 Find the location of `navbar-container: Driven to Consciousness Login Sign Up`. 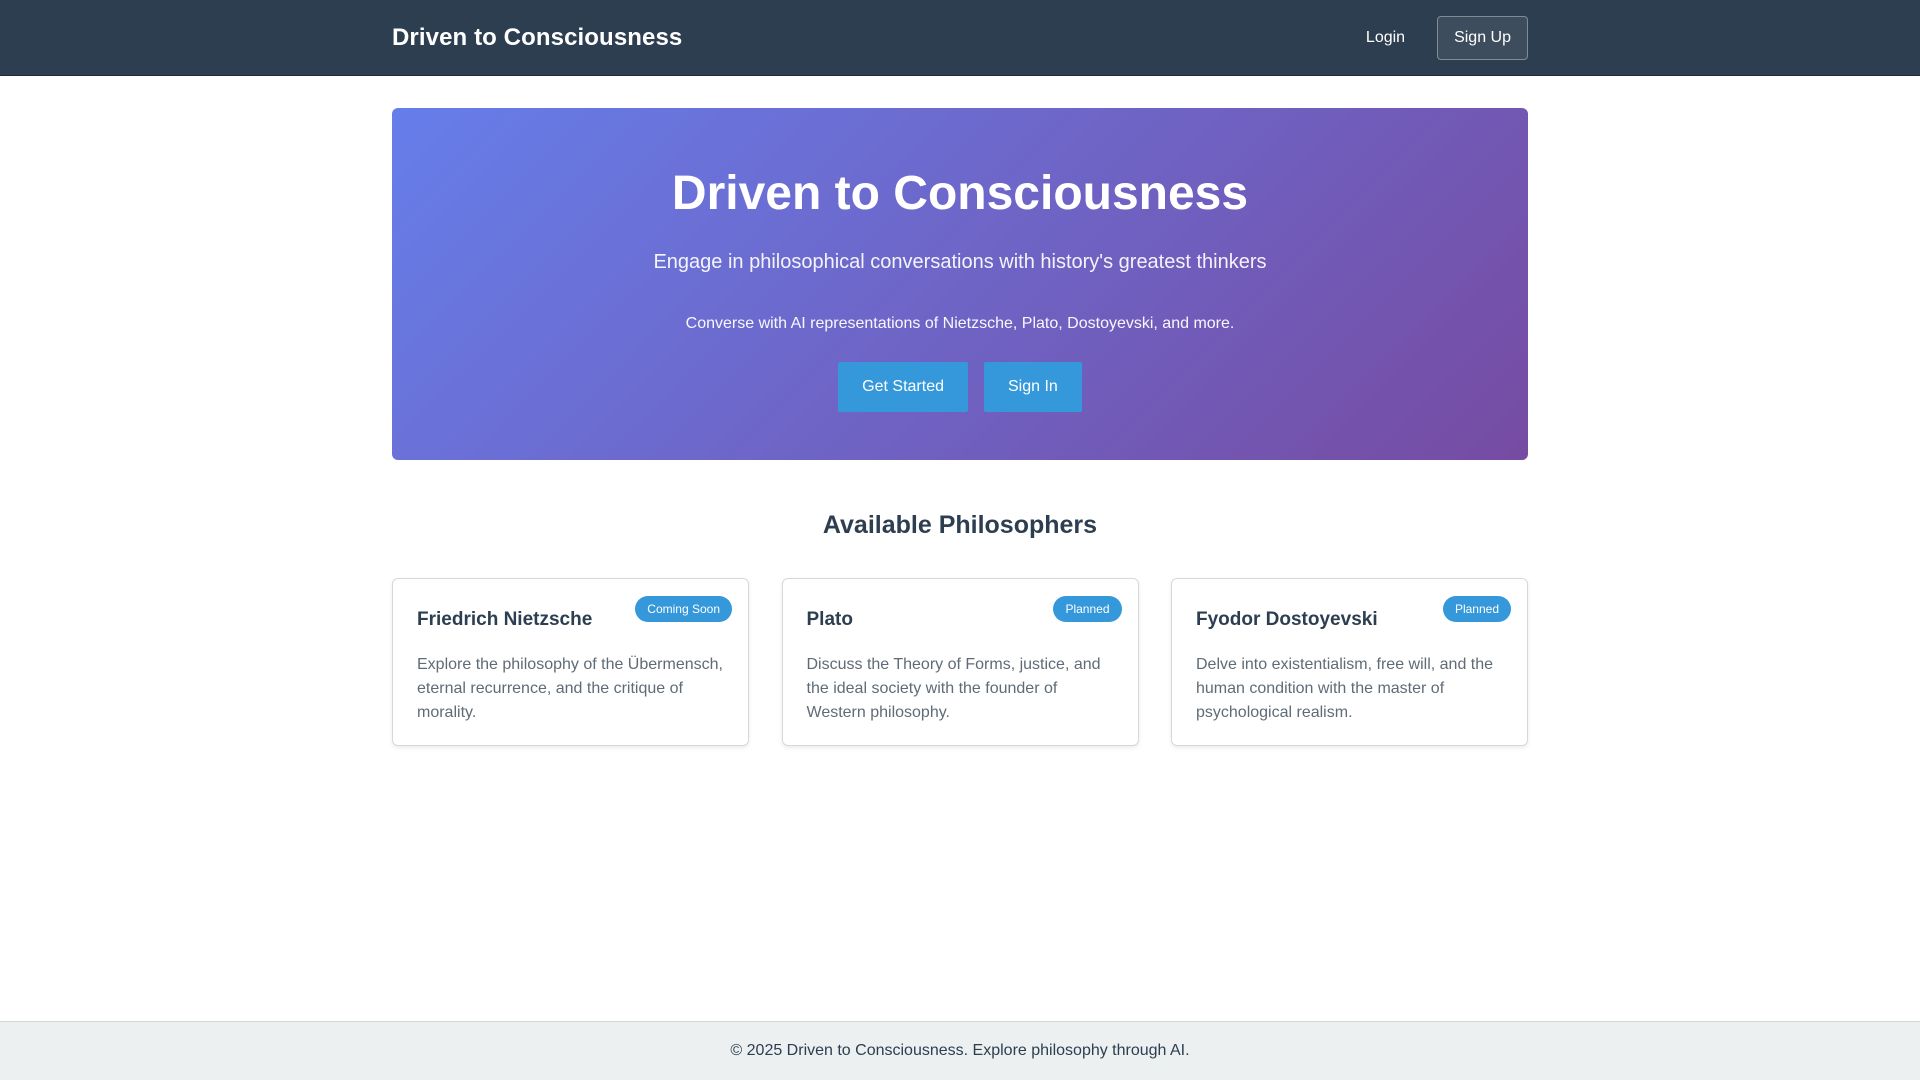

navbar-container: Driven to Consciousness Login Sign Up is located at coordinates (960, 38).